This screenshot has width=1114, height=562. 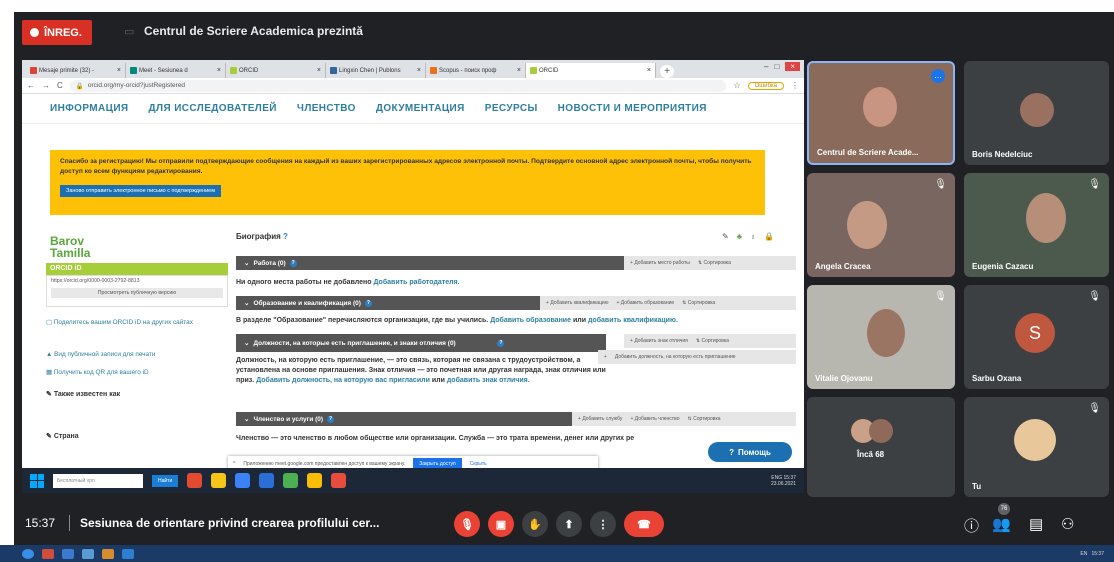 What do you see at coordinates (530, 320) in the screenshot?
I see `add-education-link: Добавить образование` at bounding box center [530, 320].